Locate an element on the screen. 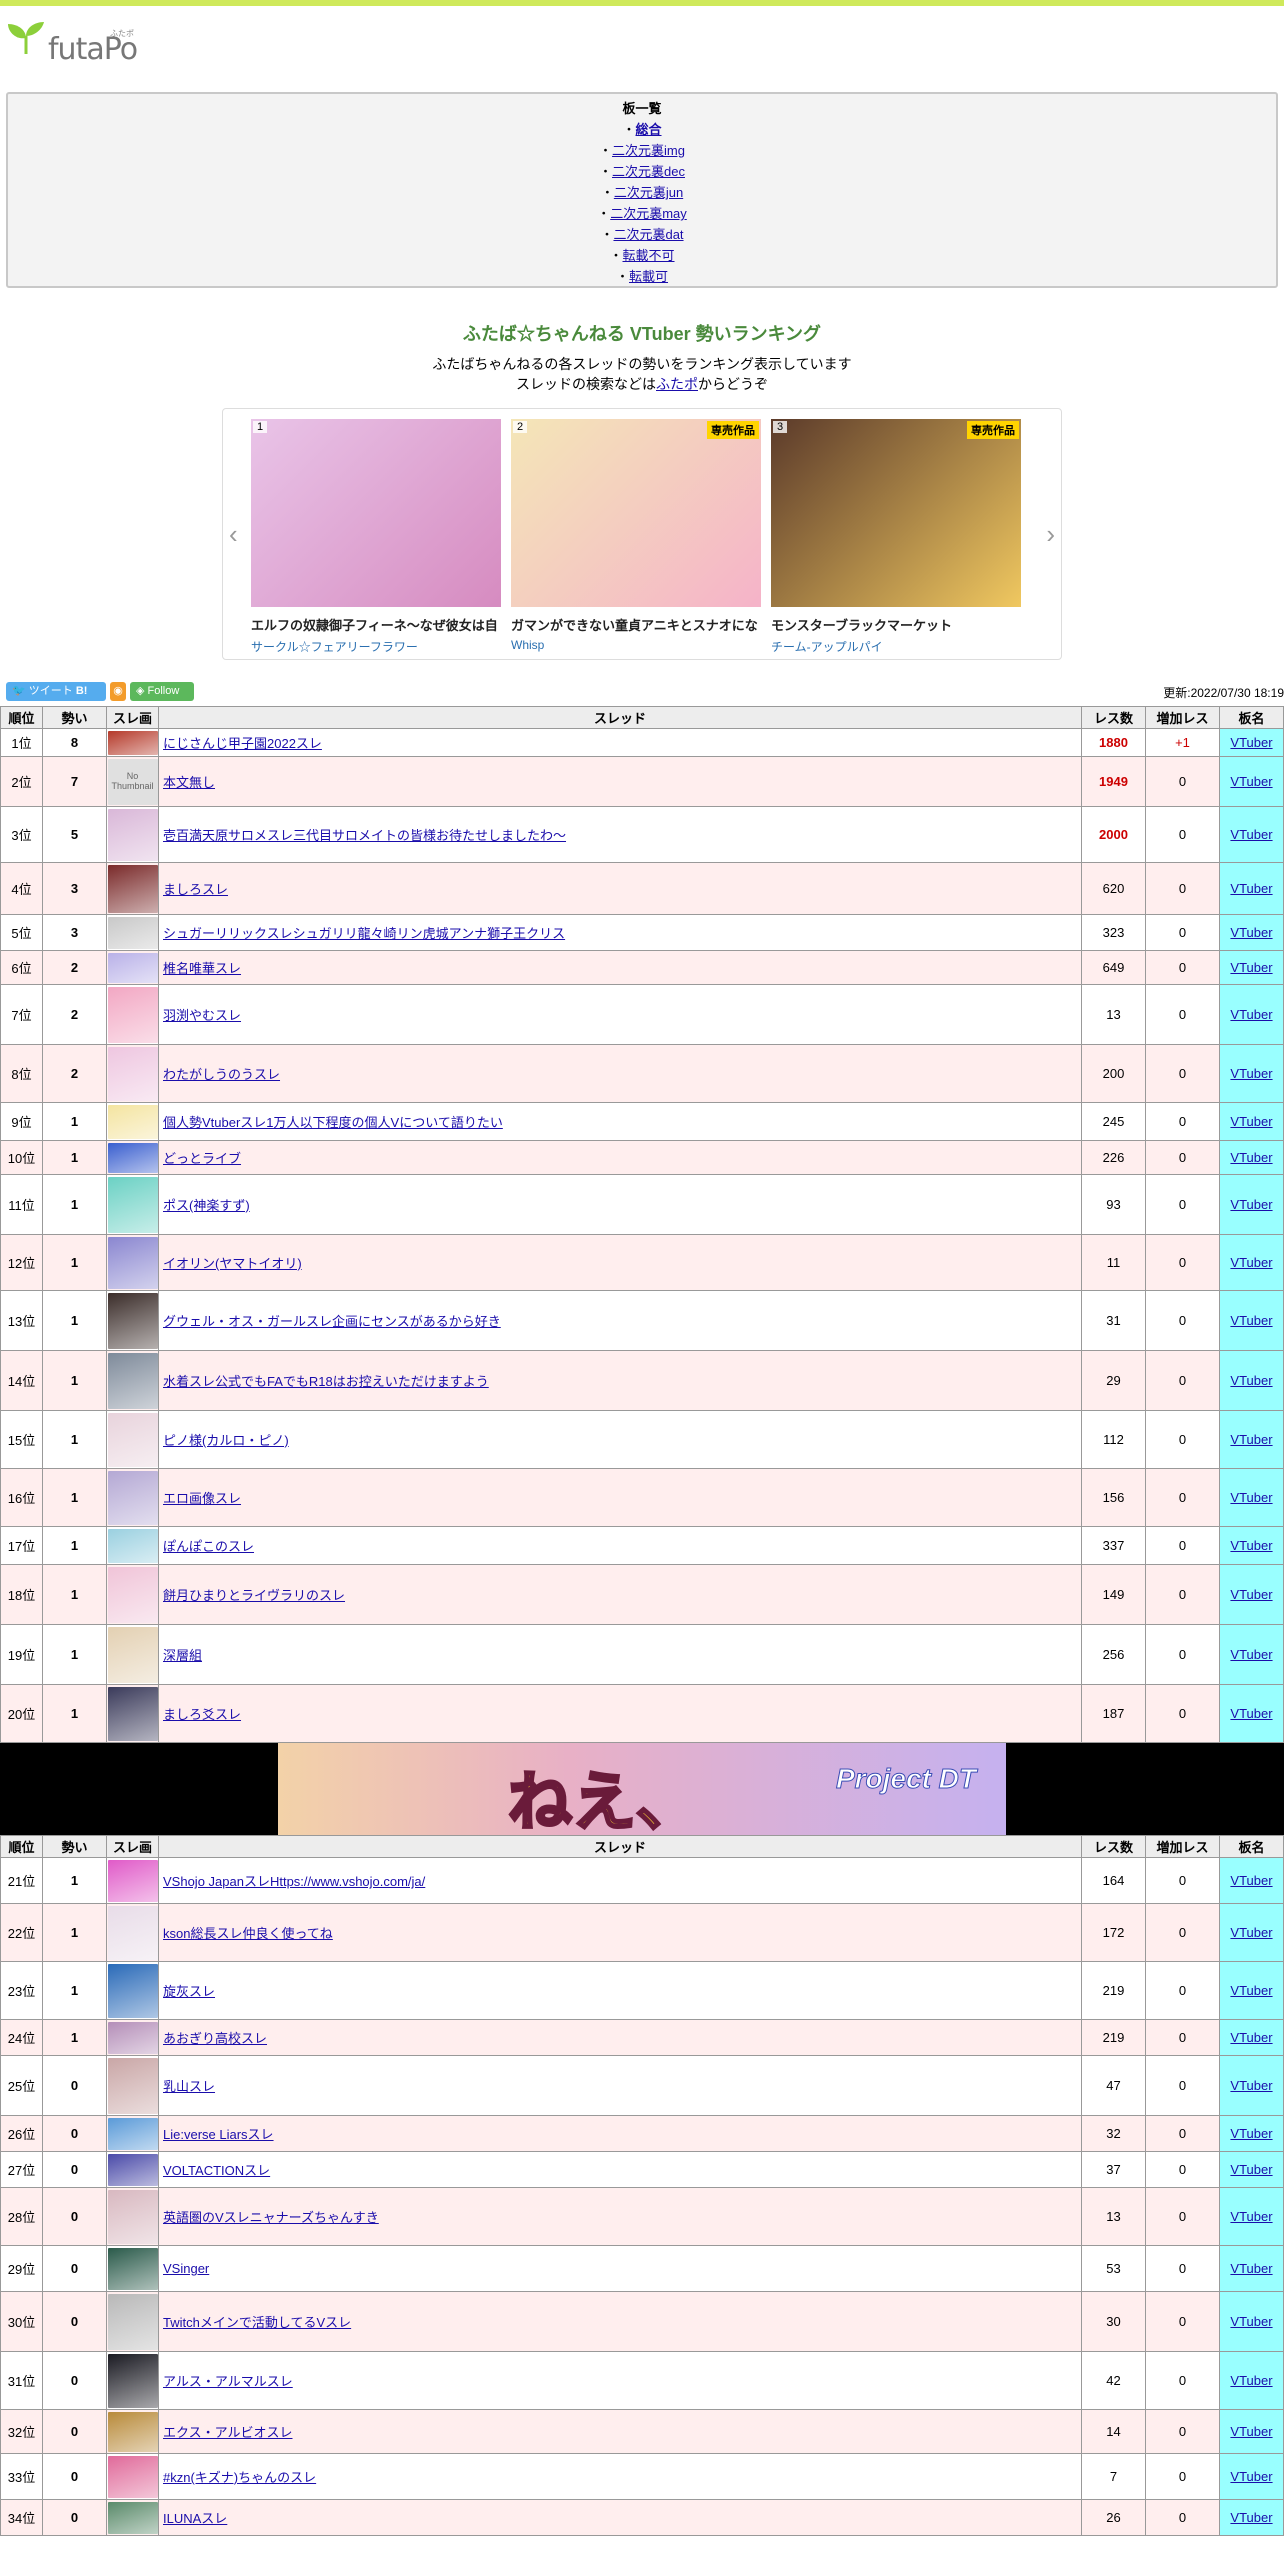  thread-link: 椎名唯華スレ is located at coordinates (202, 968).